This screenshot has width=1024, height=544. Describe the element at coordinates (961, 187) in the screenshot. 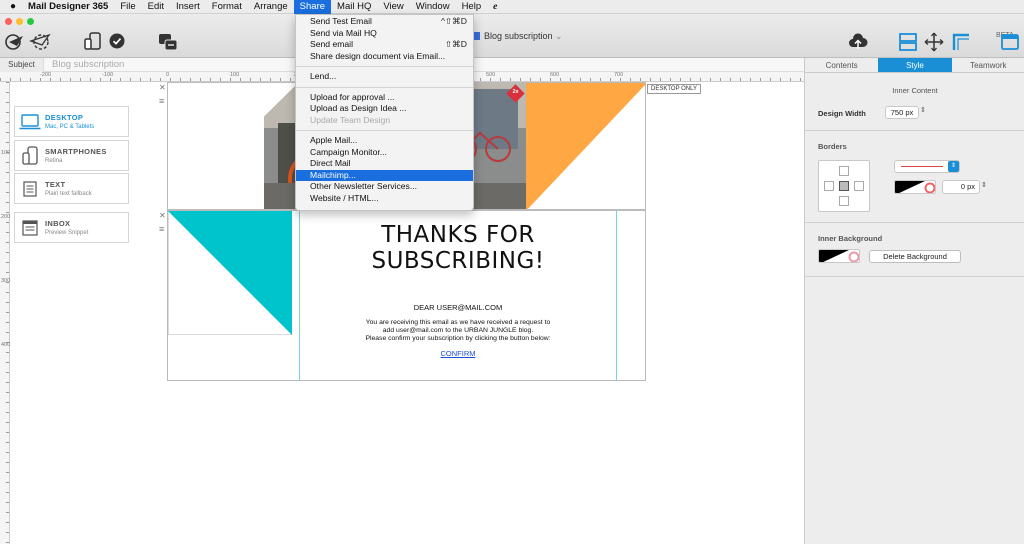

I see `border-width-field: 0 px` at that location.